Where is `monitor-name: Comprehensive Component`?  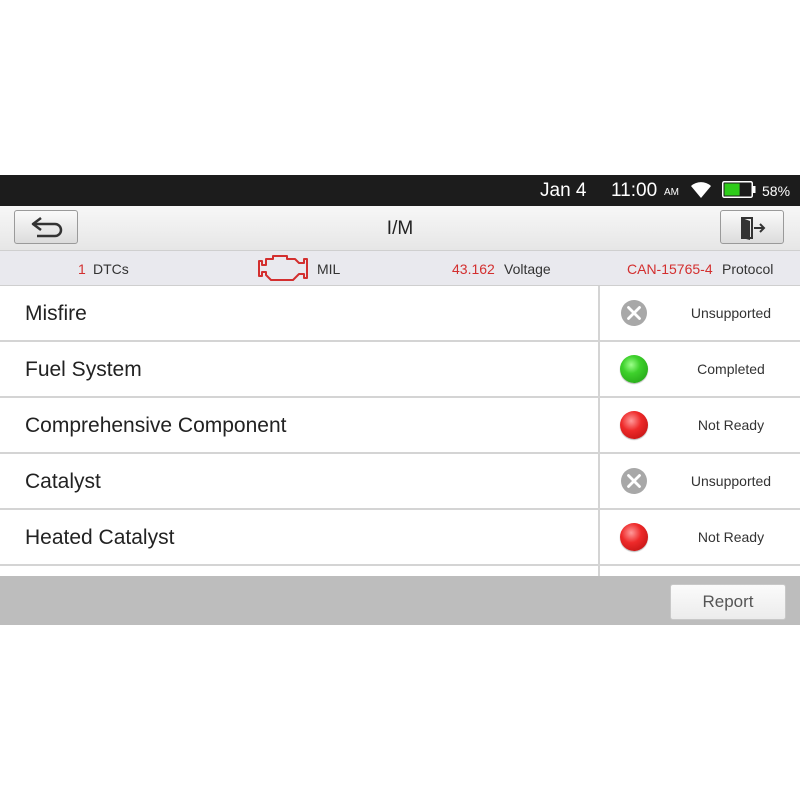 monitor-name: Comprehensive Component is located at coordinates (156, 425).